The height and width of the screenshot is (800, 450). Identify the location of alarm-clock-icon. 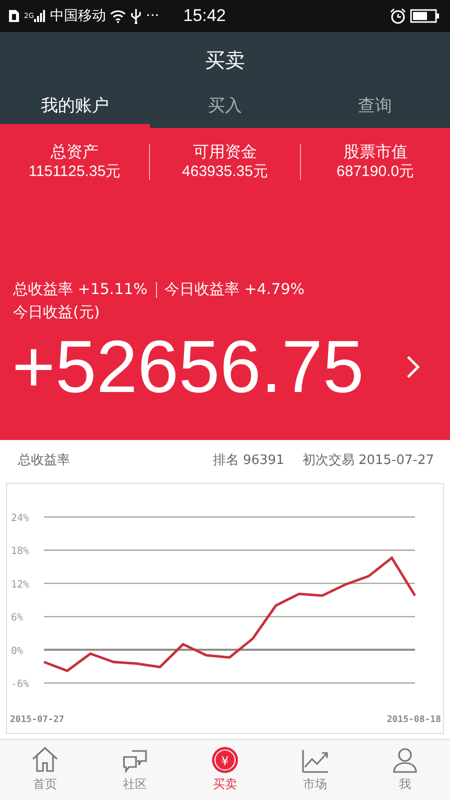
(398, 16).